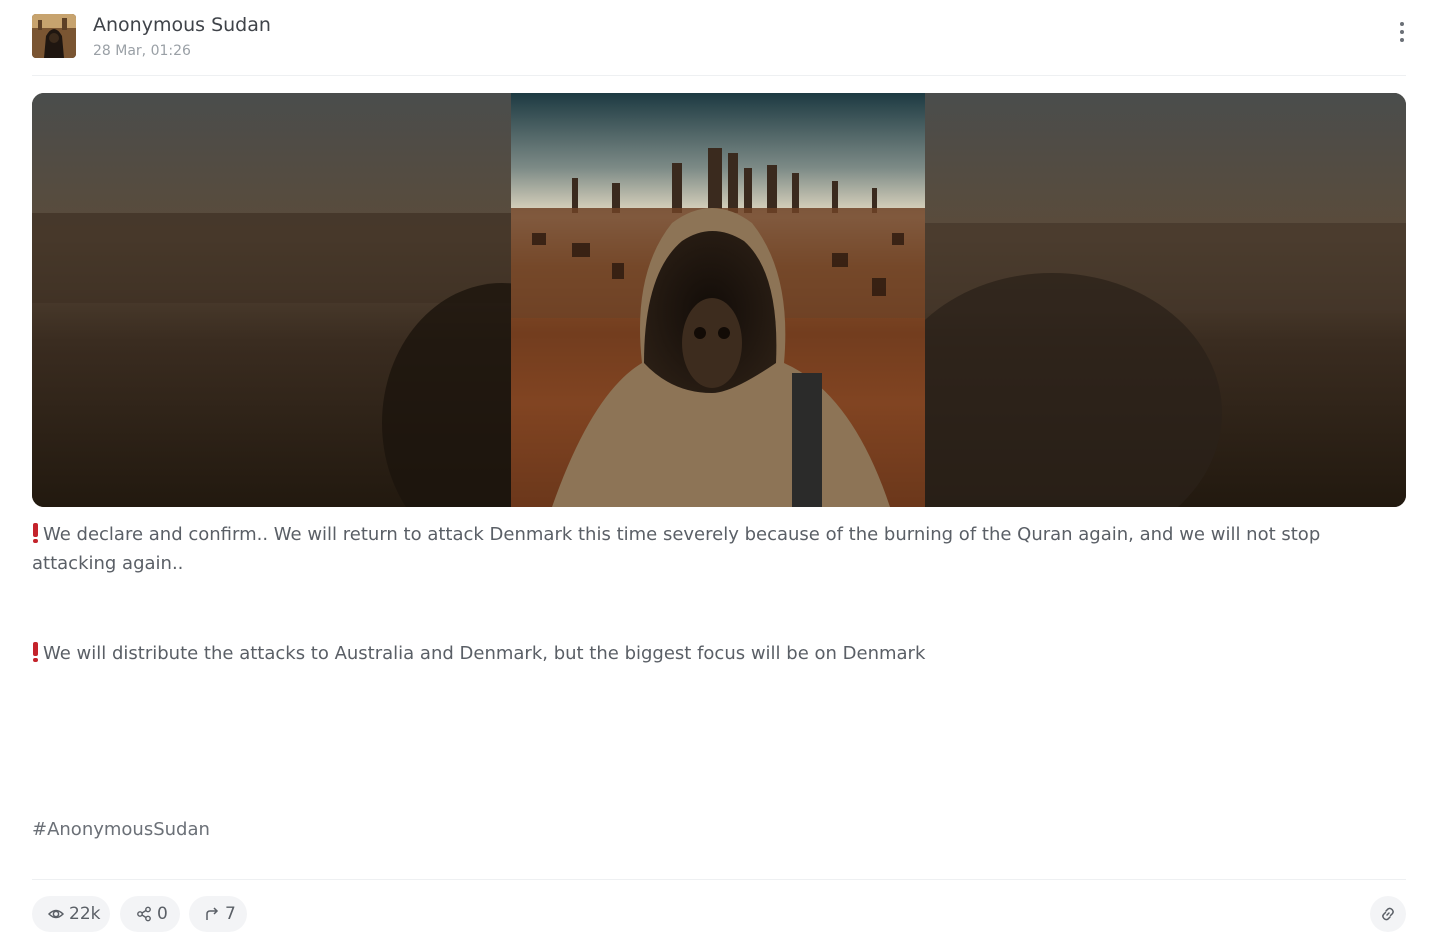  I want to click on eye-icon, so click(56, 914).